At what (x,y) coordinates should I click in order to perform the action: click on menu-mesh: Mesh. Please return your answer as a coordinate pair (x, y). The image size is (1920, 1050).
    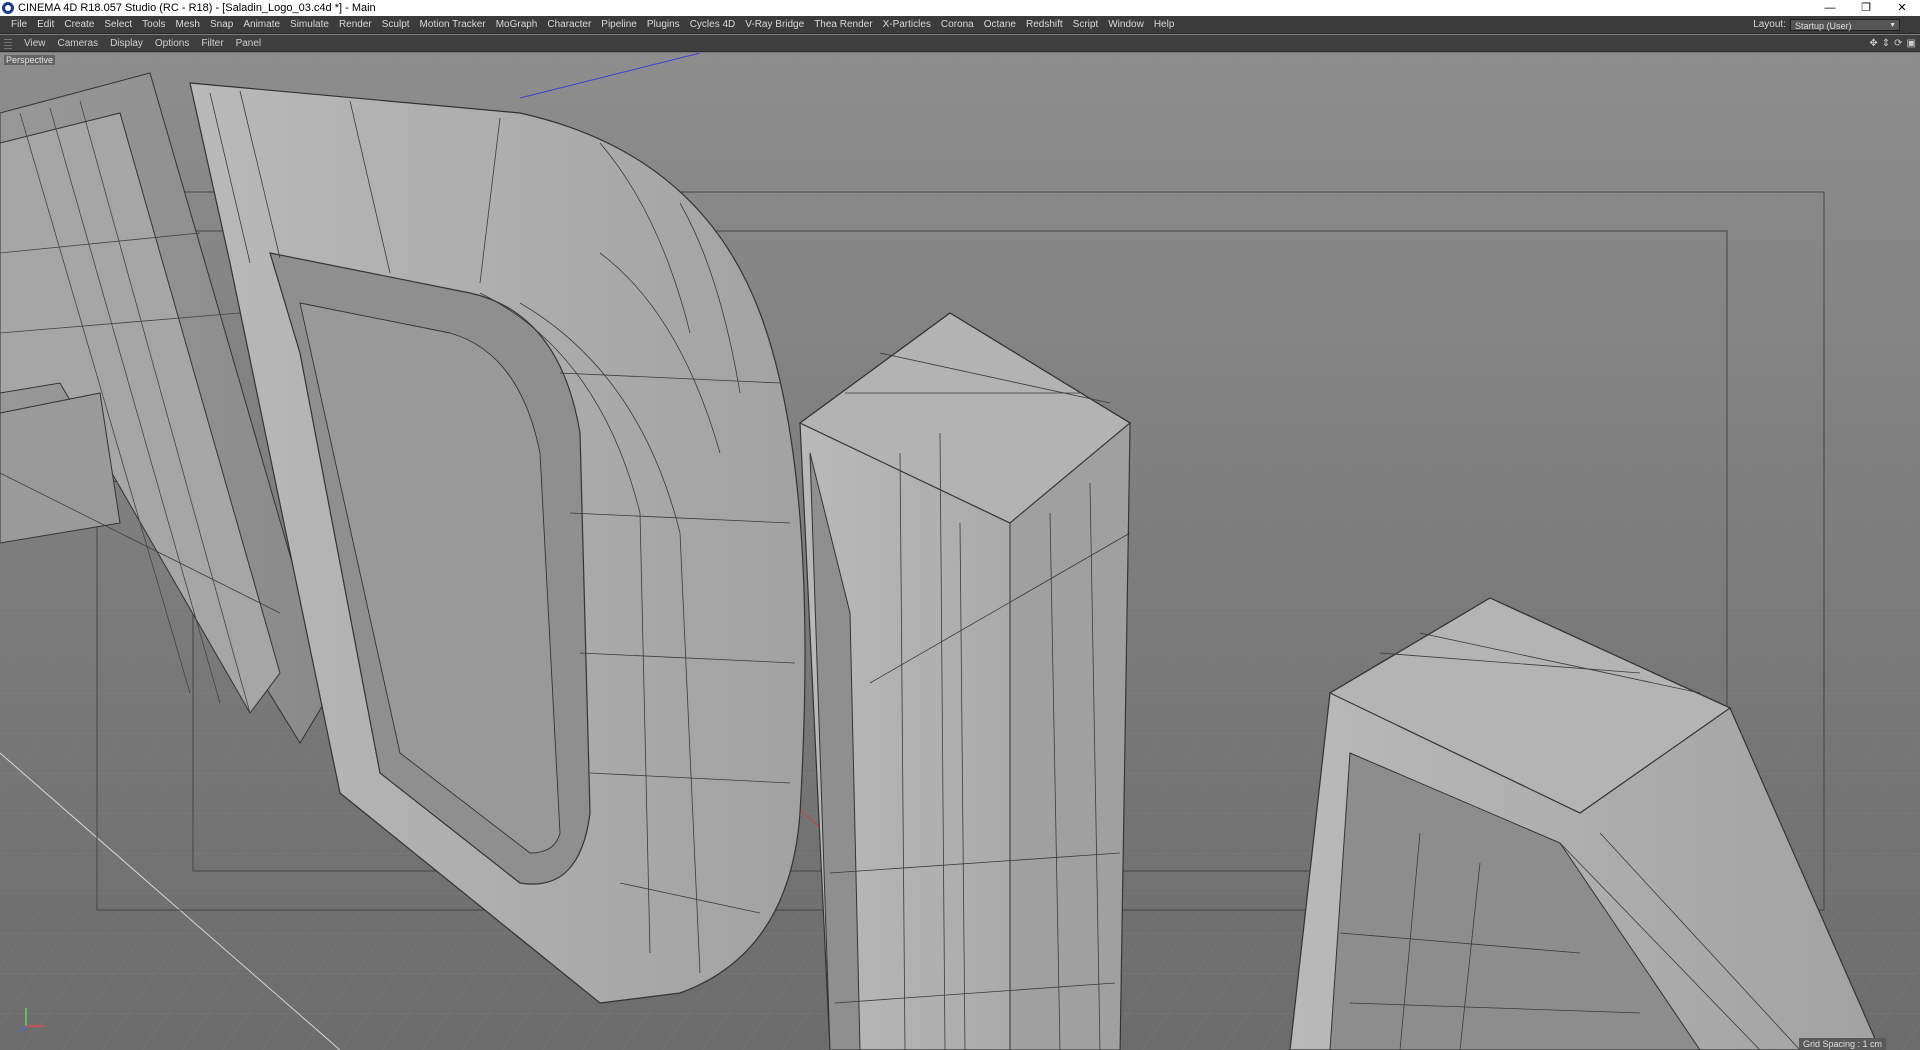
    Looking at the image, I should click on (188, 25).